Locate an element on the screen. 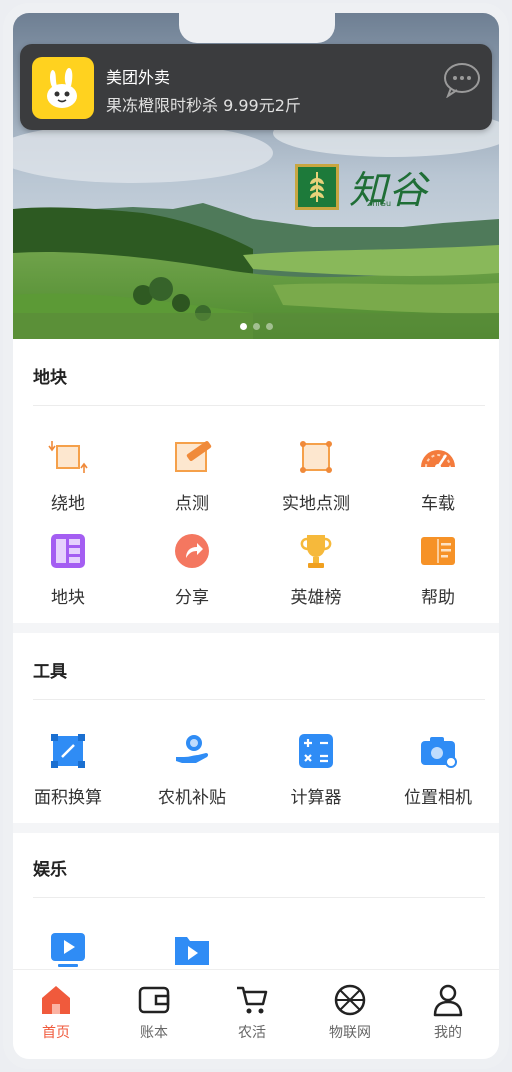 The image size is (512, 1072). section-title: 地块 is located at coordinates (50, 378).